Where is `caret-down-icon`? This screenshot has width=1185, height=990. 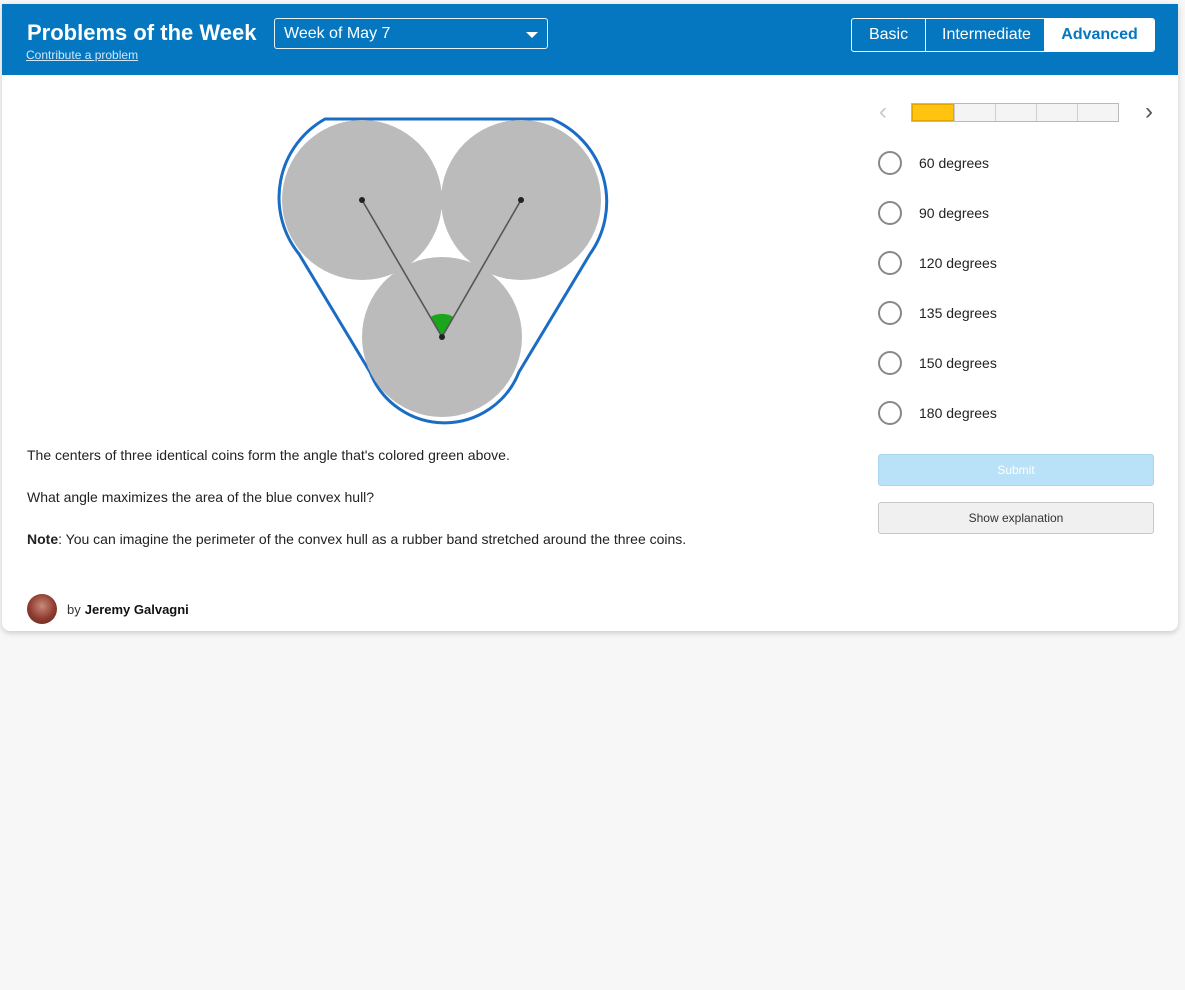
caret-down-icon is located at coordinates (532, 35).